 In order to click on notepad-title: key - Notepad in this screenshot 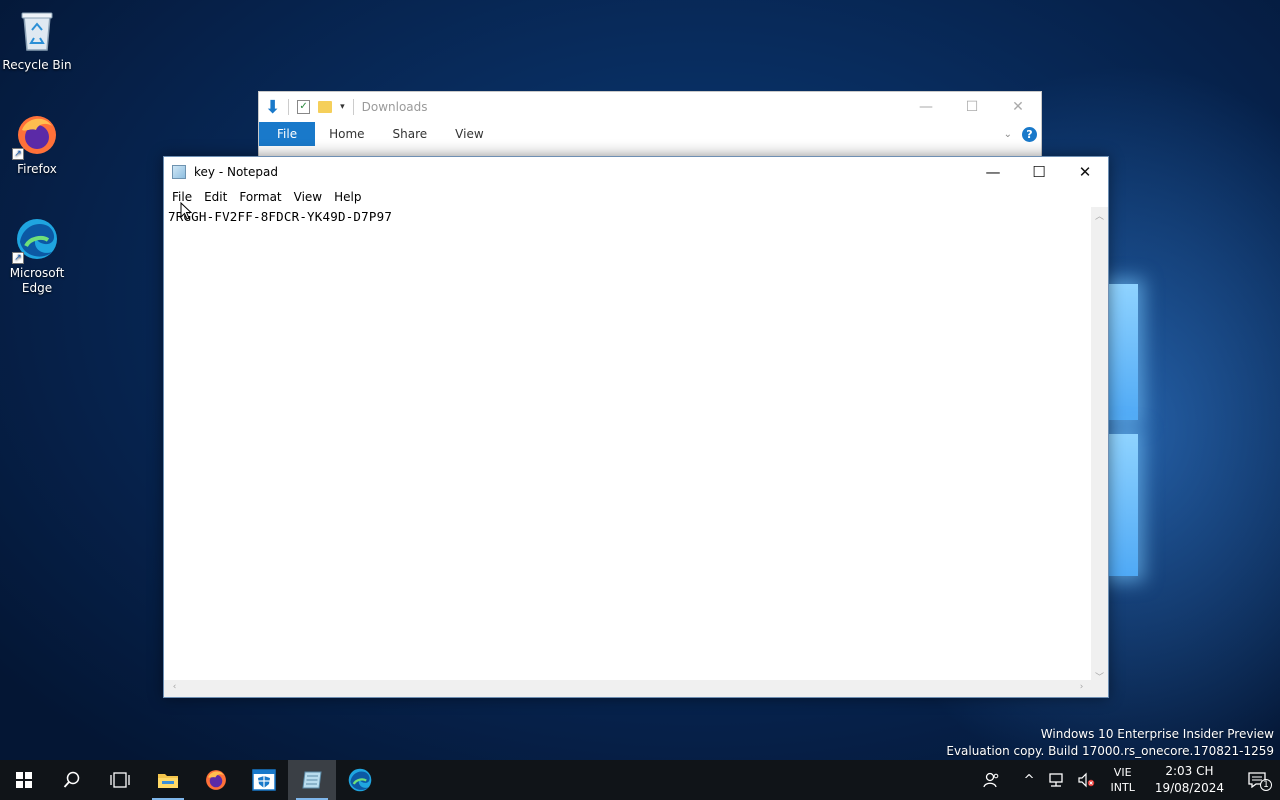, I will do `click(236, 172)`.